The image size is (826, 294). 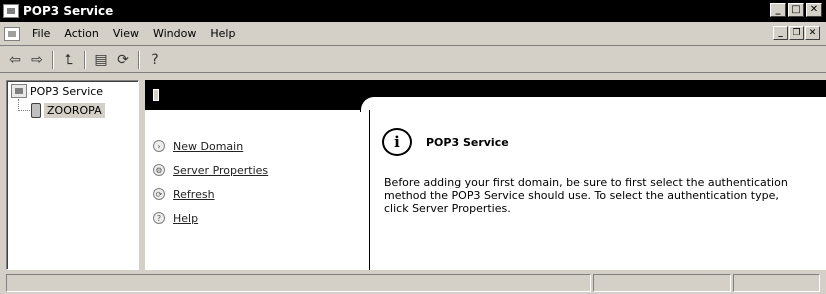 I want to click on task-server-properties: ⚙ Server Properties, so click(x=210, y=170).